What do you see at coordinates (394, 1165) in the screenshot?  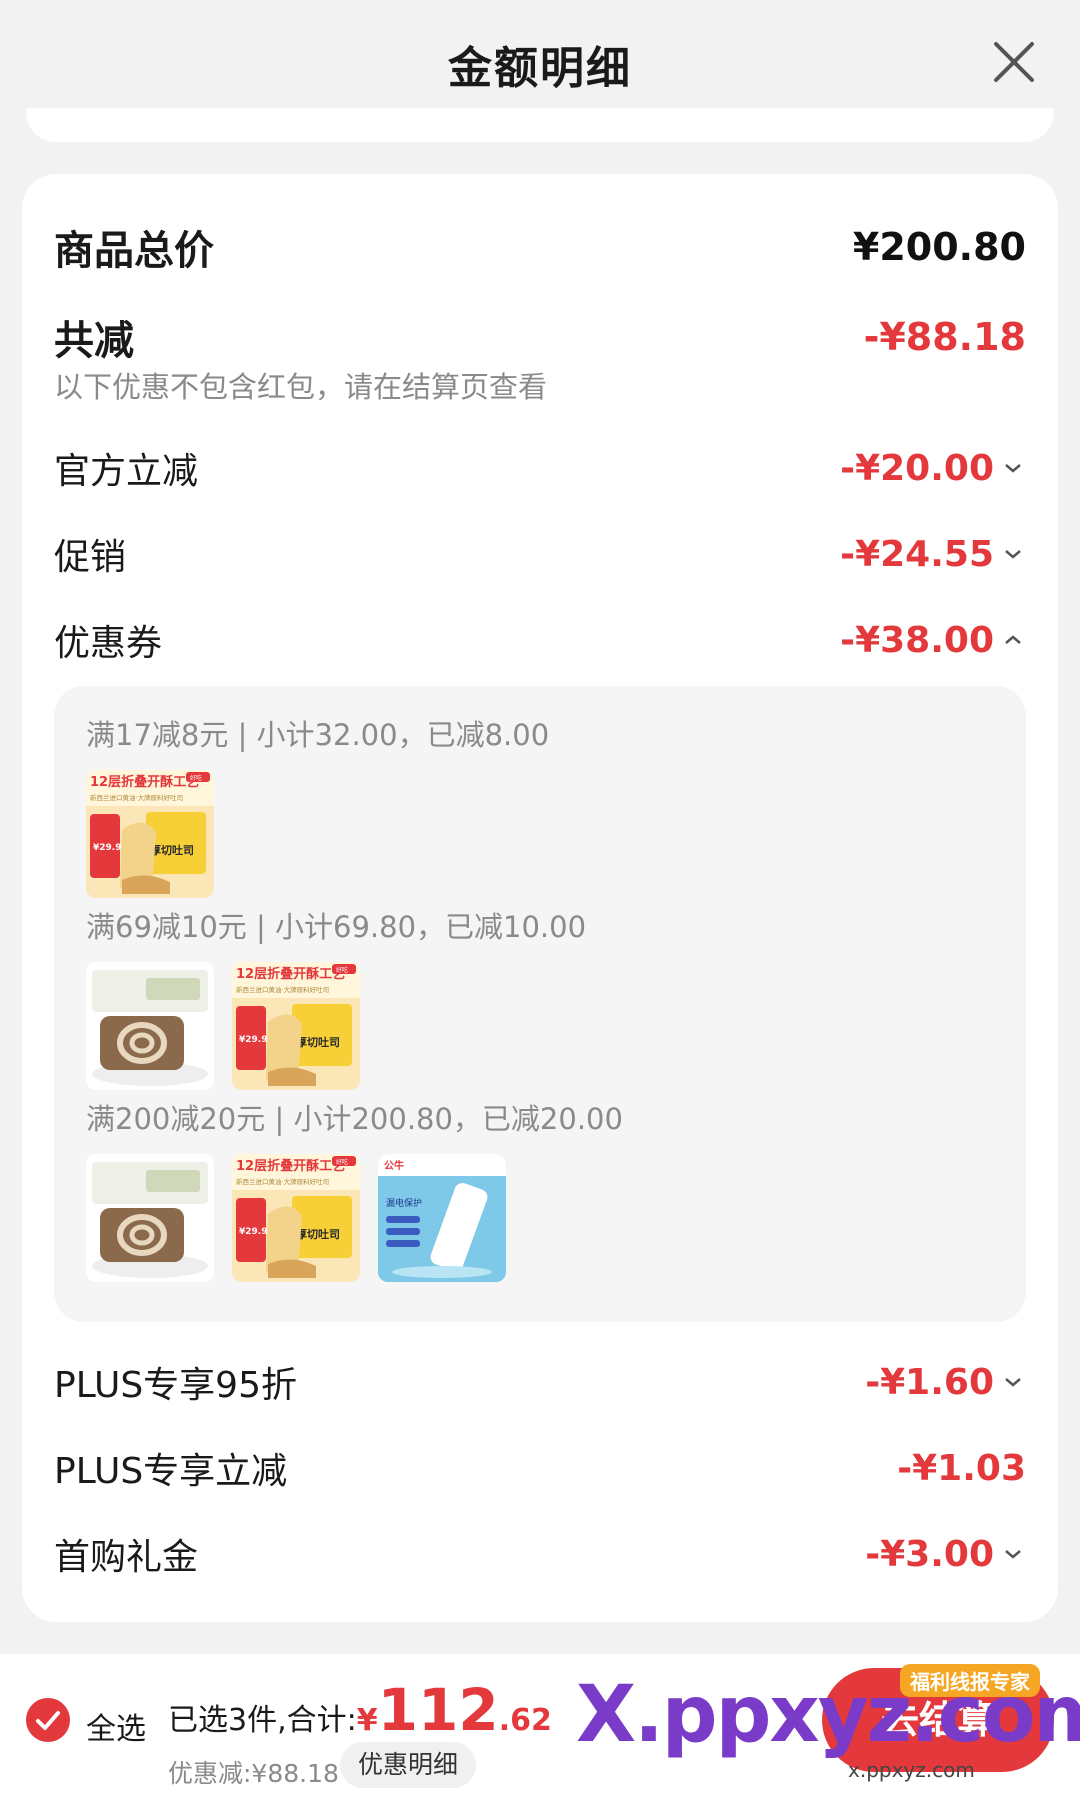 I see `svg-text: 公牛` at bounding box center [394, 1165].